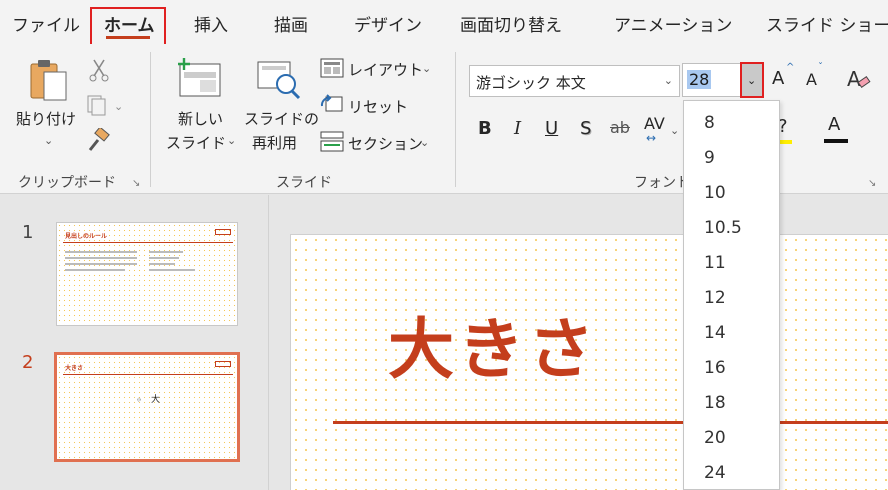  What do you see at coordinates (67, 183) in the screenshot?
I see `clipboard-group-label: クリップボード` at bounding box center [67, 183].